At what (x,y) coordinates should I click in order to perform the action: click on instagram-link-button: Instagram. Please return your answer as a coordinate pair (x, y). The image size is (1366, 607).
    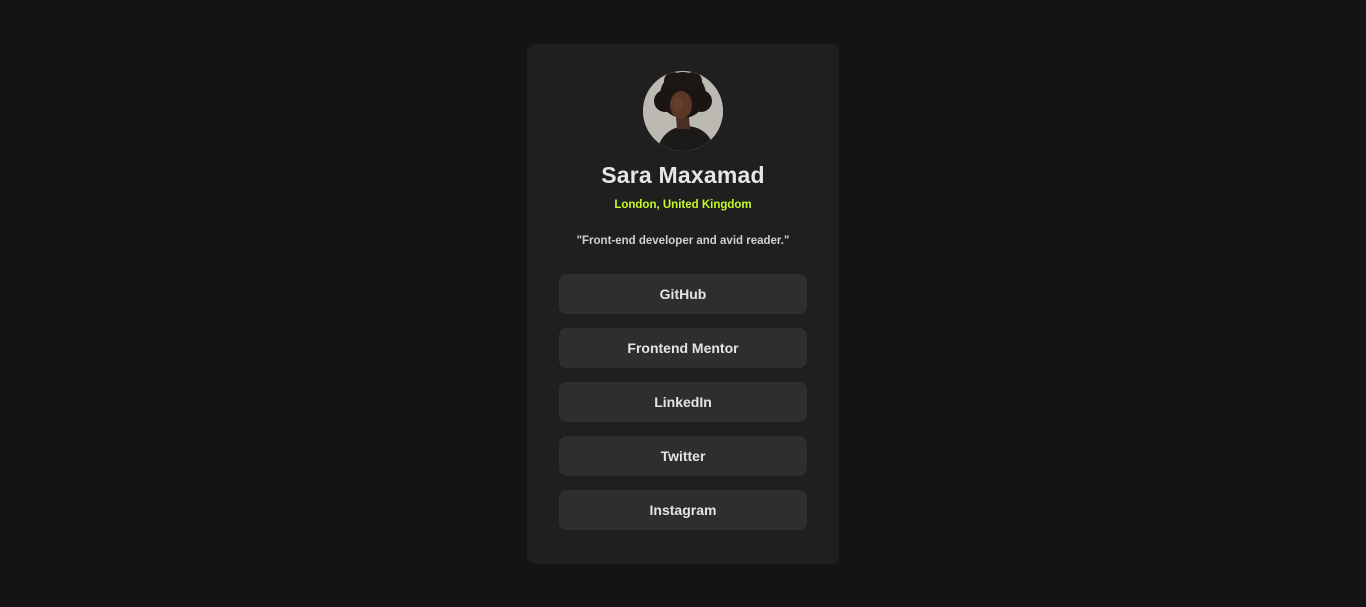
    Looking at the image, I should click on (683, 510).